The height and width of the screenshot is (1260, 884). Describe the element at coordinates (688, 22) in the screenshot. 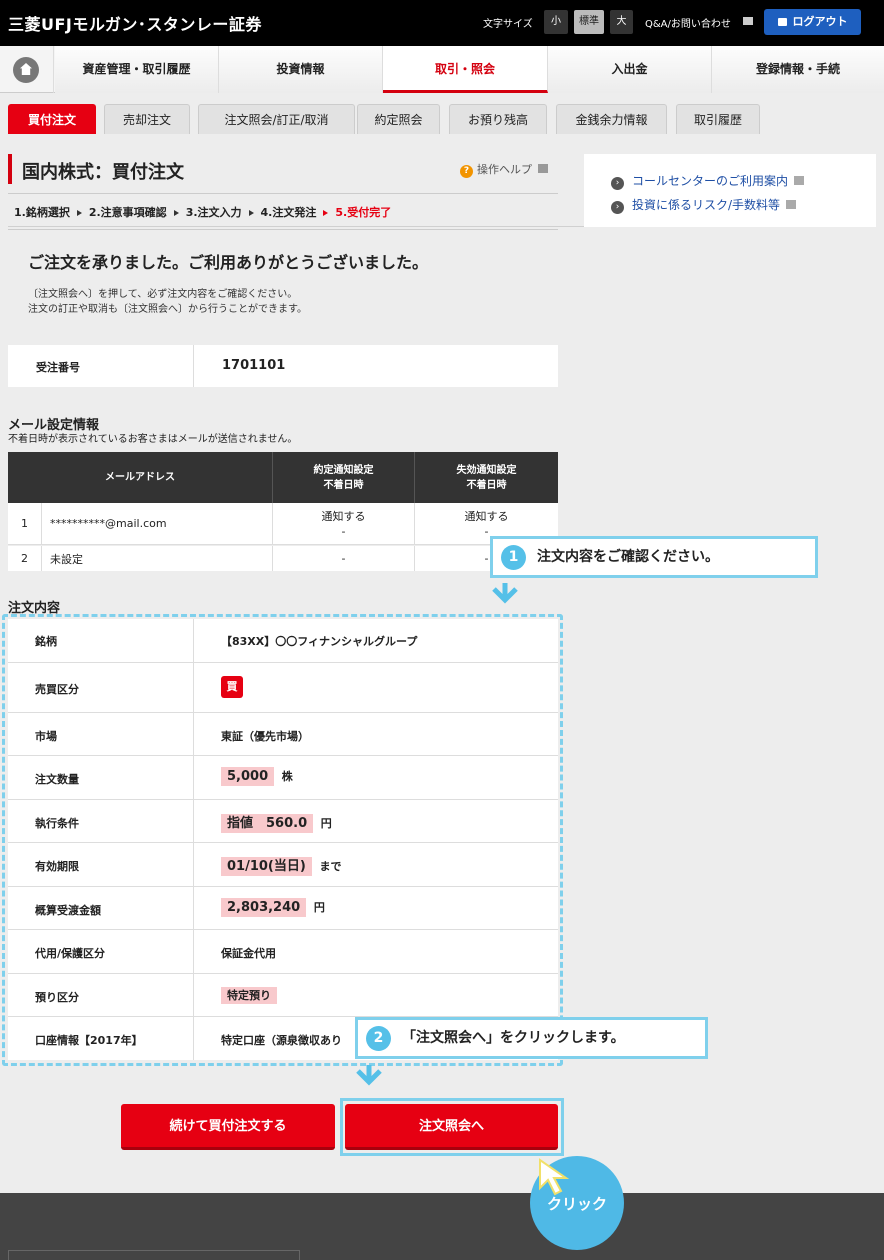

I see `qa-contact-link: Q&A/お問い合わせ` at that location.